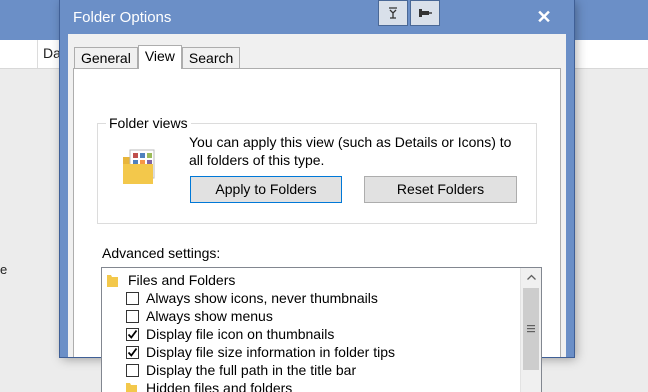 The height and width of the screenshot is (392, 648). Describe the element at coordinates (37, 54) in the screenshot. I see `column-separator` at that location.